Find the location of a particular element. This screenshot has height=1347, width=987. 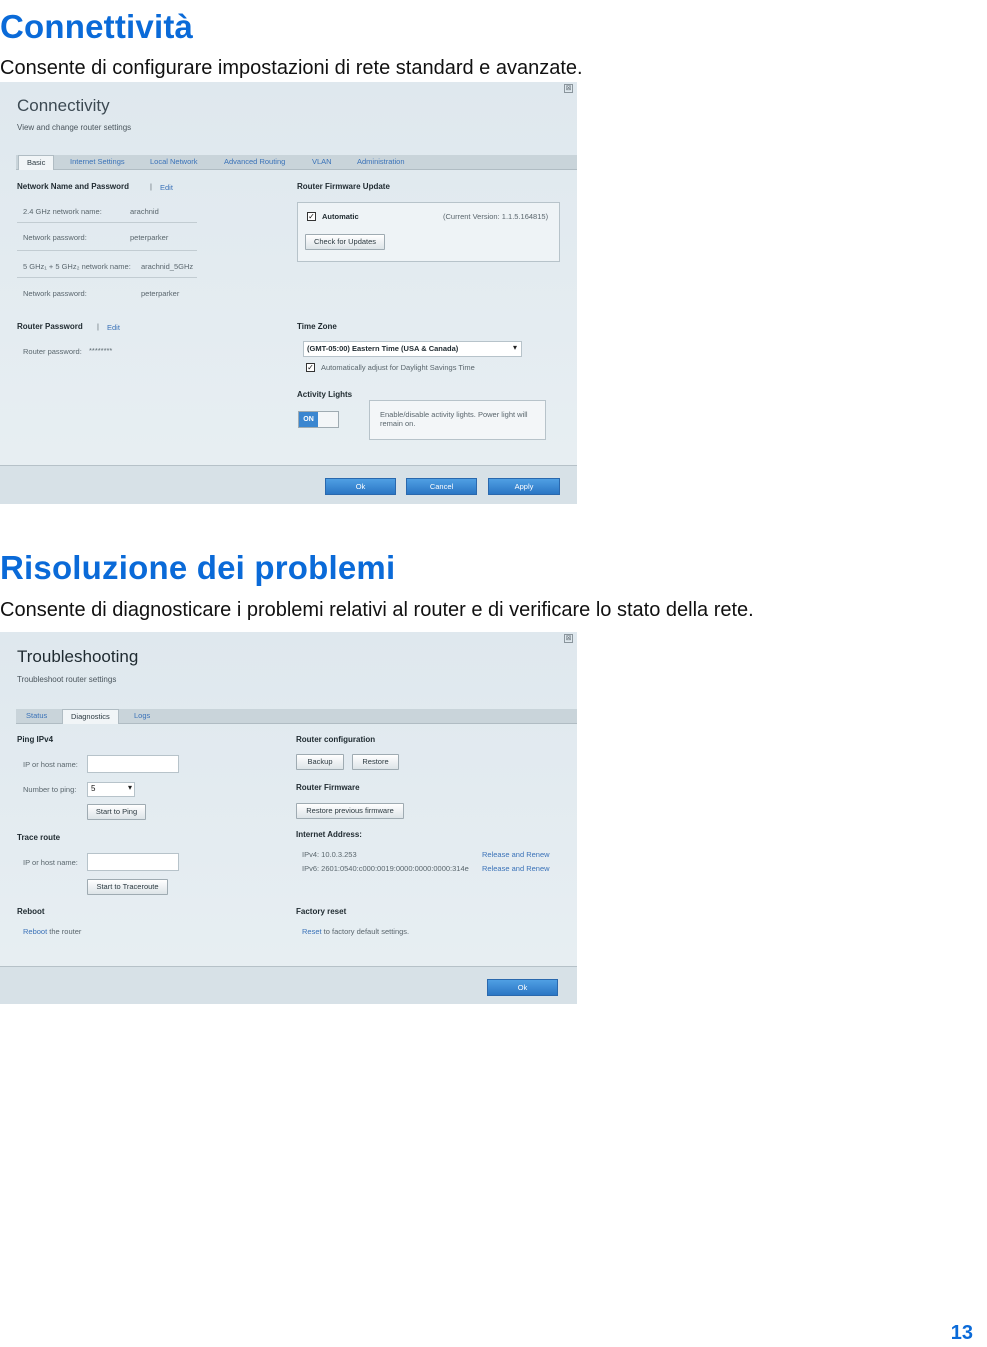

automatic-checkbox: ✓ is located at coordinates (311, 216).